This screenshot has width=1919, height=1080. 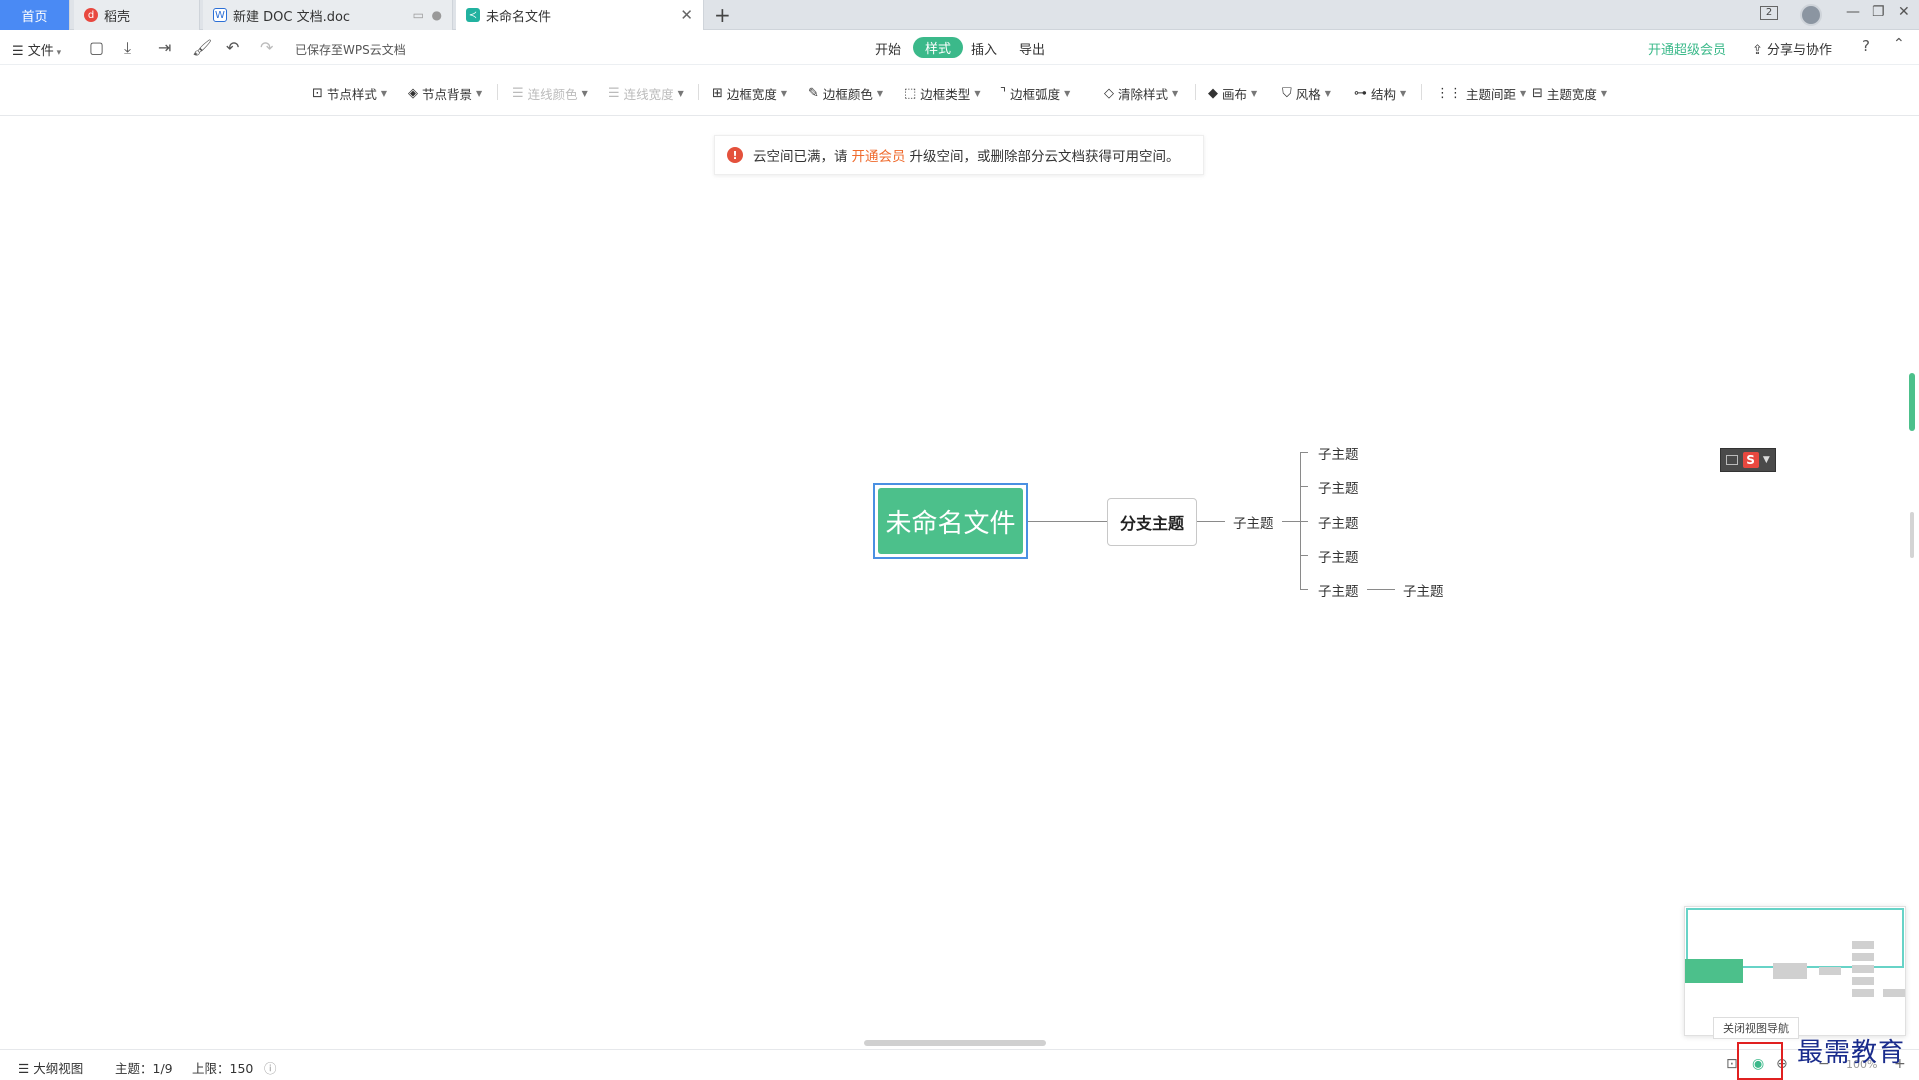 I want to click on fill-icon: ◈, so click(x=413, y=93).